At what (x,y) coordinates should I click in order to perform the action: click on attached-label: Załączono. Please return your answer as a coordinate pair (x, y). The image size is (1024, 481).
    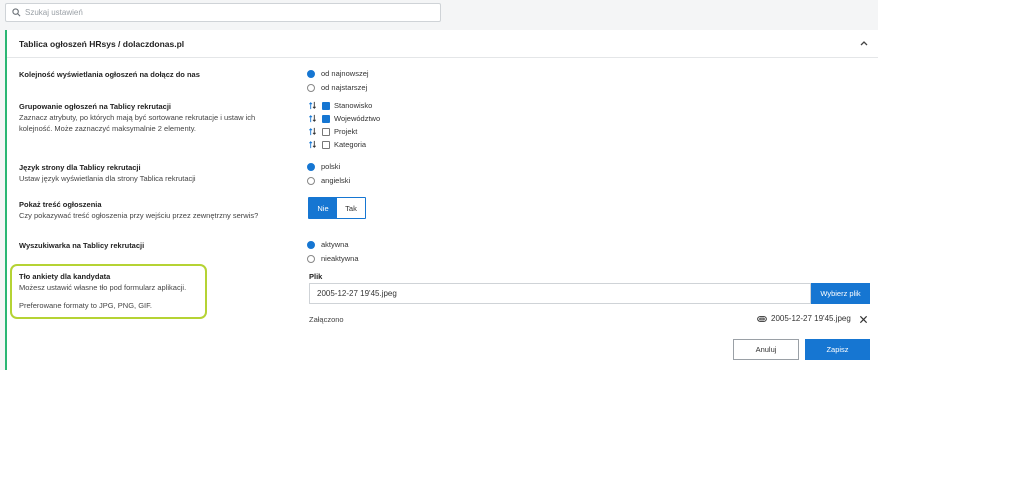
    Looking at the image, I should click on (326, 319).